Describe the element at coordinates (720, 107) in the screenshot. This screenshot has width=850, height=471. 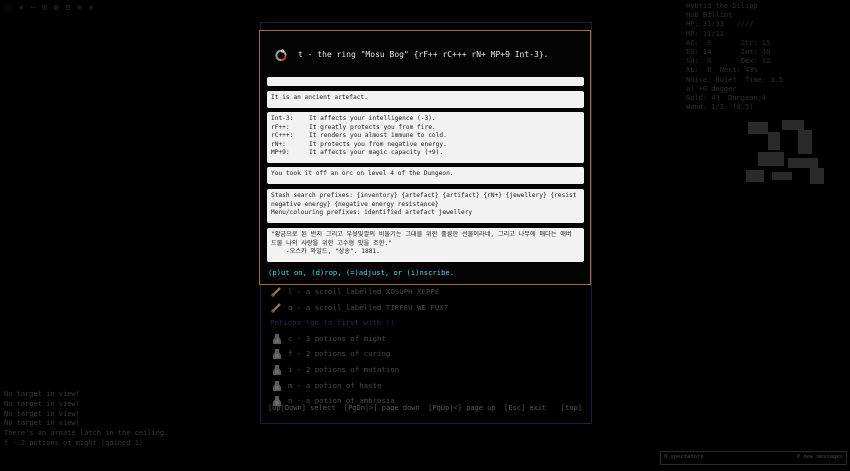
I see `stat-row: Wand: 1/3 (0.5)` at that location.